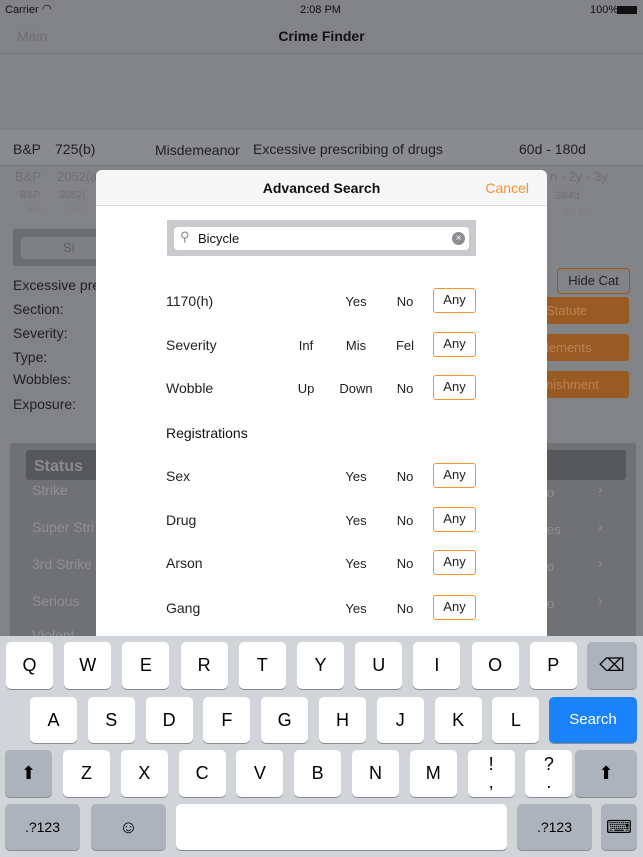  I want to click on key-f: F, so click(227, 720).